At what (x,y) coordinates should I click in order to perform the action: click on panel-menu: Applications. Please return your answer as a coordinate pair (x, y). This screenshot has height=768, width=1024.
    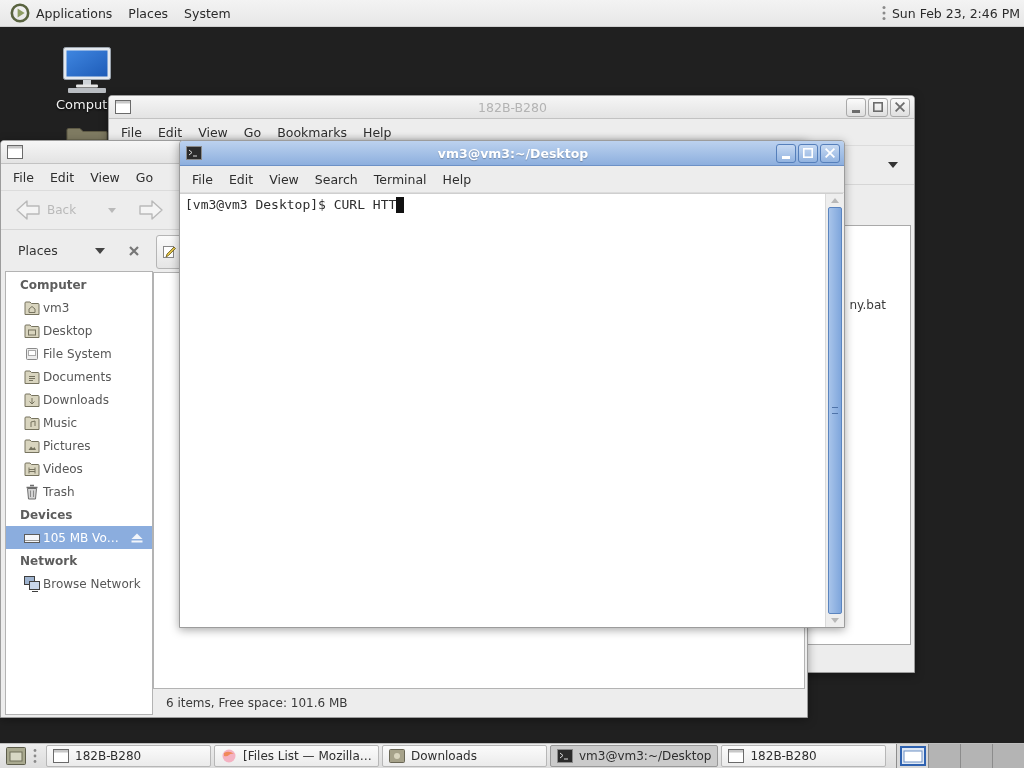
    Looking at the image, I should click on (74, 13).